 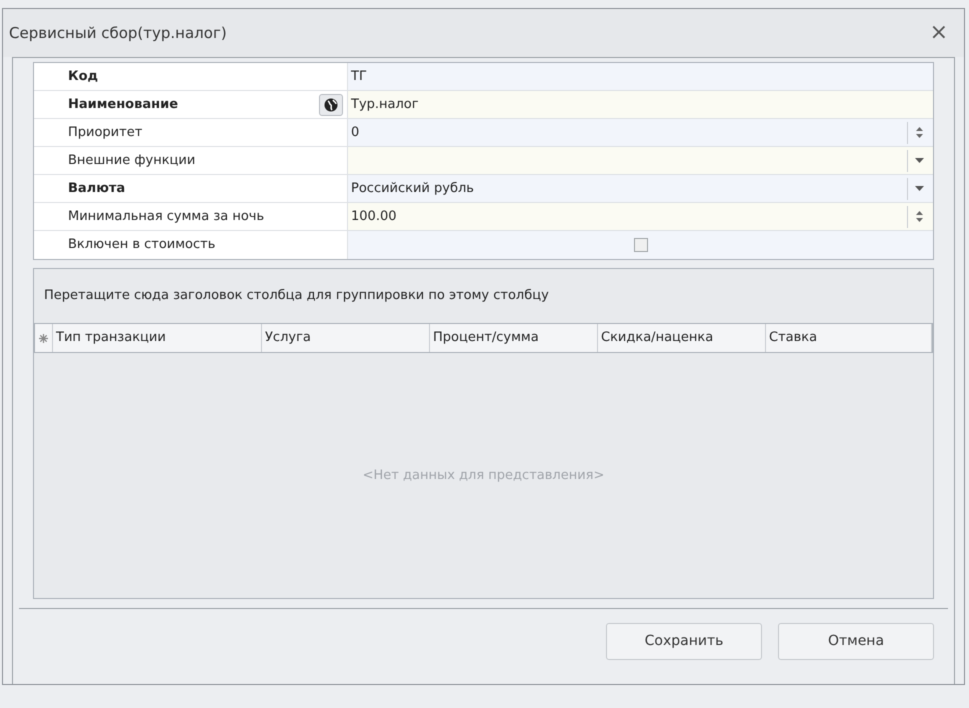 What do you see at coordinates (640, 188) in the screenshot?
I see `dropdown-field: Российский рубль` at bounding box center [640, 188].